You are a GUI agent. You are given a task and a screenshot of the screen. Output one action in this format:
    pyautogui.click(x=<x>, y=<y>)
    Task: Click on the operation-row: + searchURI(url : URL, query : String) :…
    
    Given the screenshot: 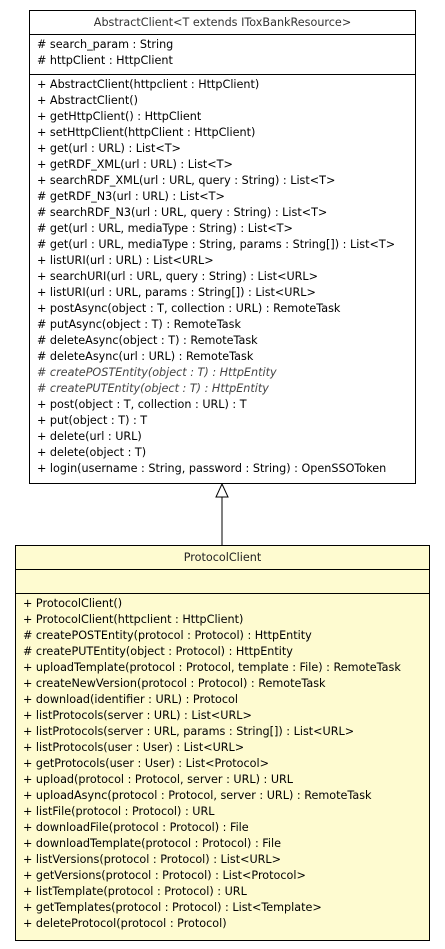 What is the action you would take?
    pyautogui.click(x=178, y=276)
    